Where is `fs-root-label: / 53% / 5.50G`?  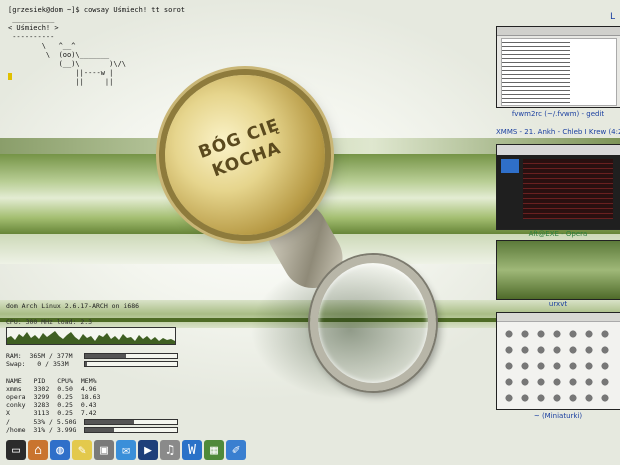 fs-root-label: / 53% / 5.50G is located at coordinates (41, 422).